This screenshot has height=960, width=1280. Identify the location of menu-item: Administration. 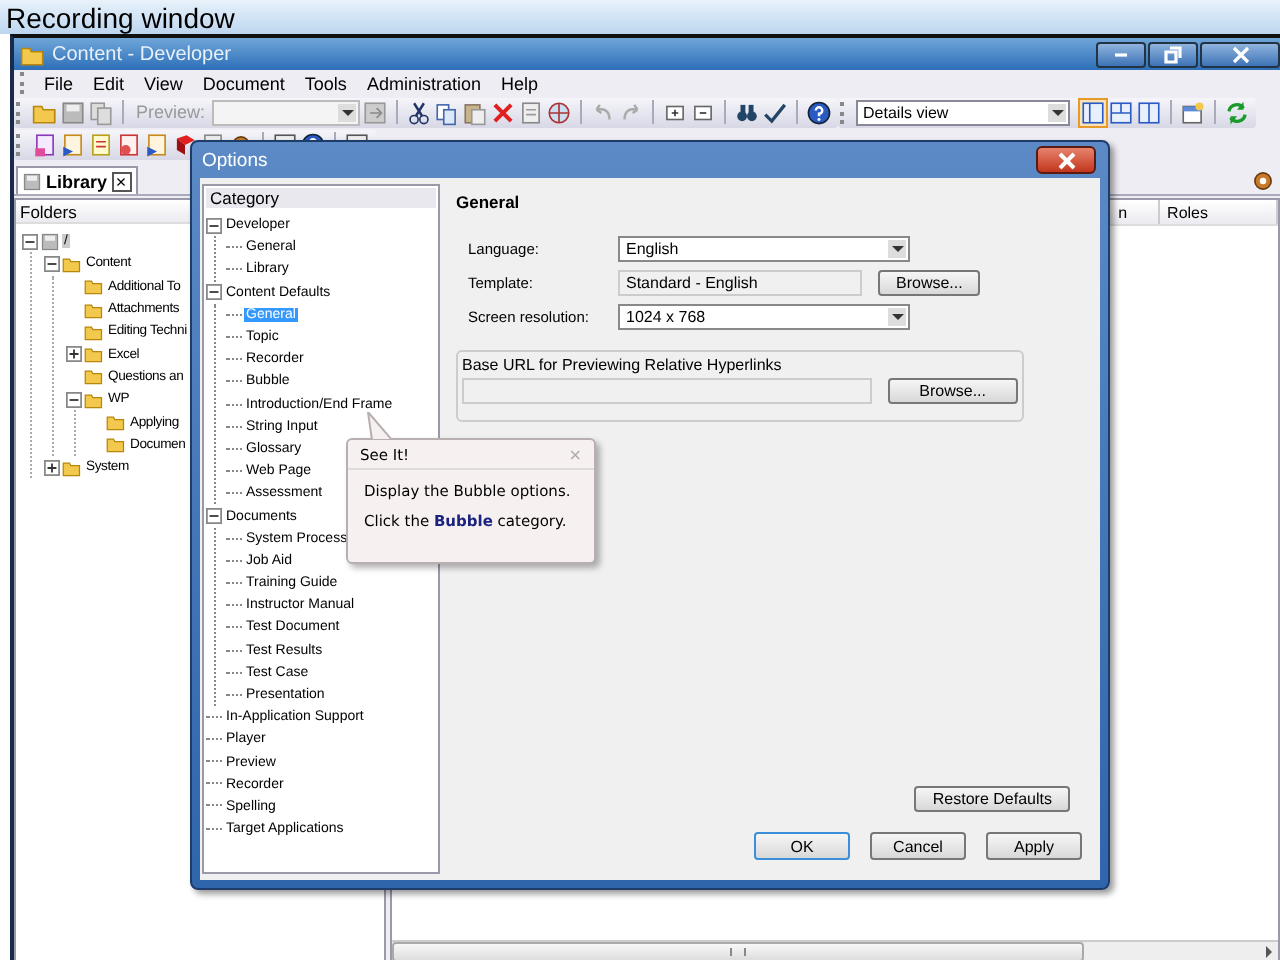
(423, 83).